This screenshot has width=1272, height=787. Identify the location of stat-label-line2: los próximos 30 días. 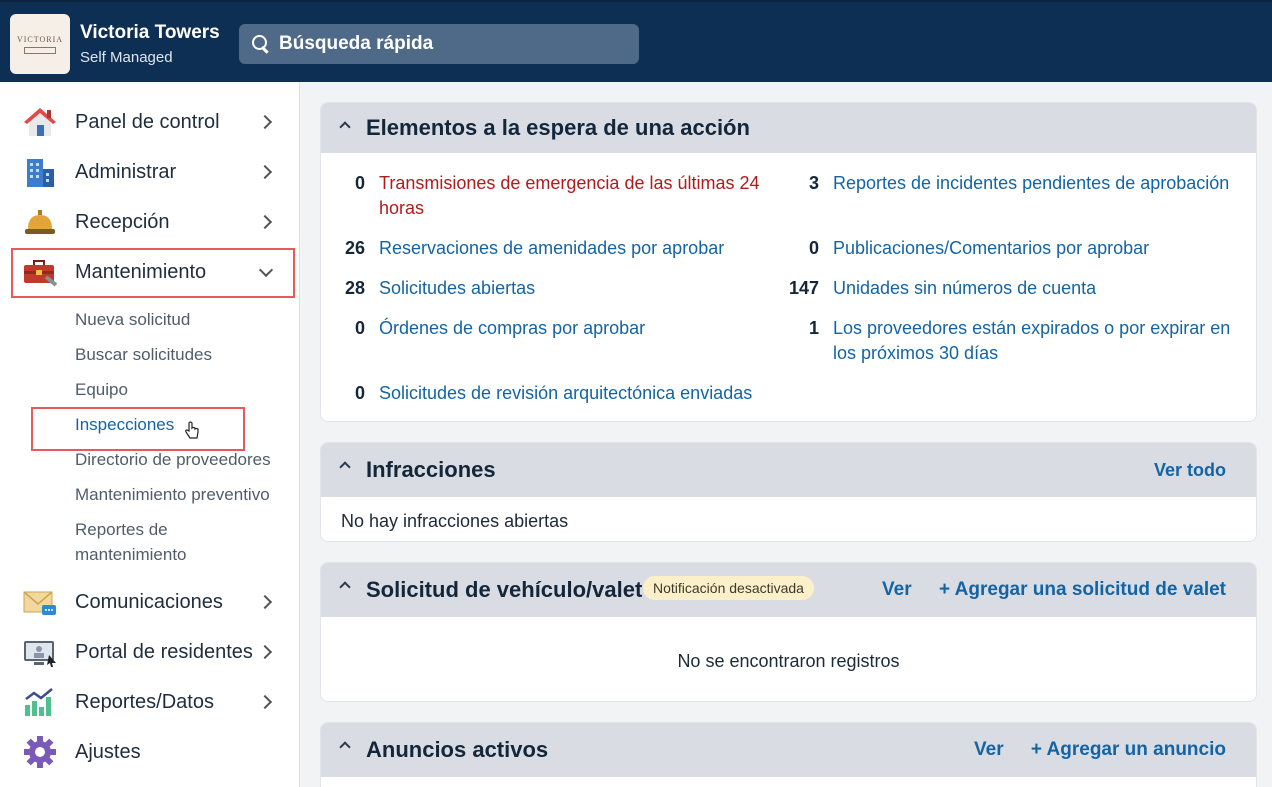
(916, 353).